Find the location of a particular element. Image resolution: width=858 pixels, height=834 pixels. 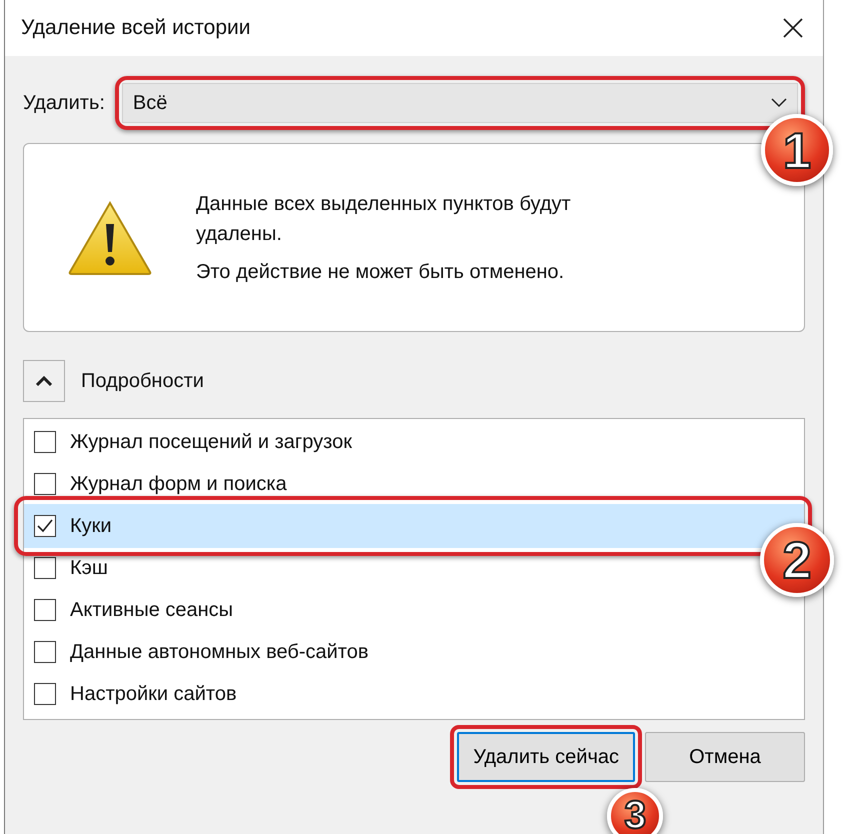

chevron-up-icon is located at coordinates (44, 381).